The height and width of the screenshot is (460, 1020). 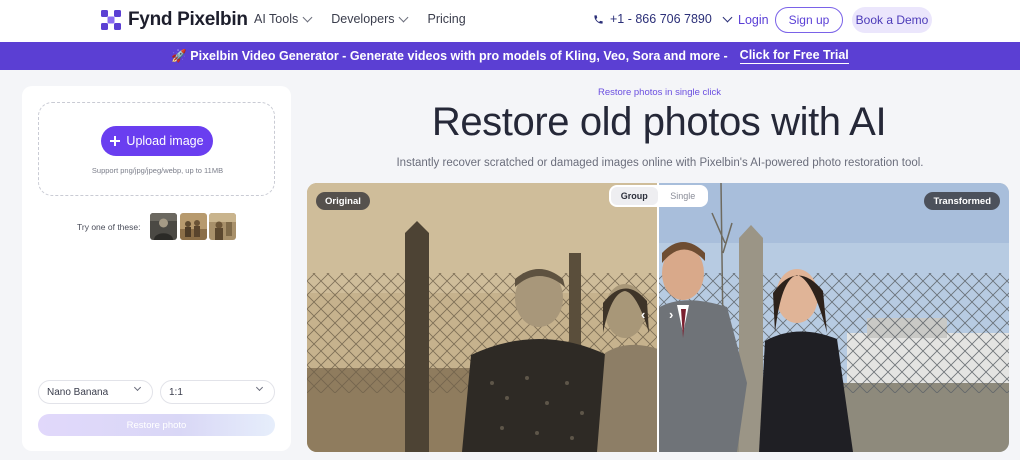 I want to click on toggle-group: Group, so click(x=634, y=196).